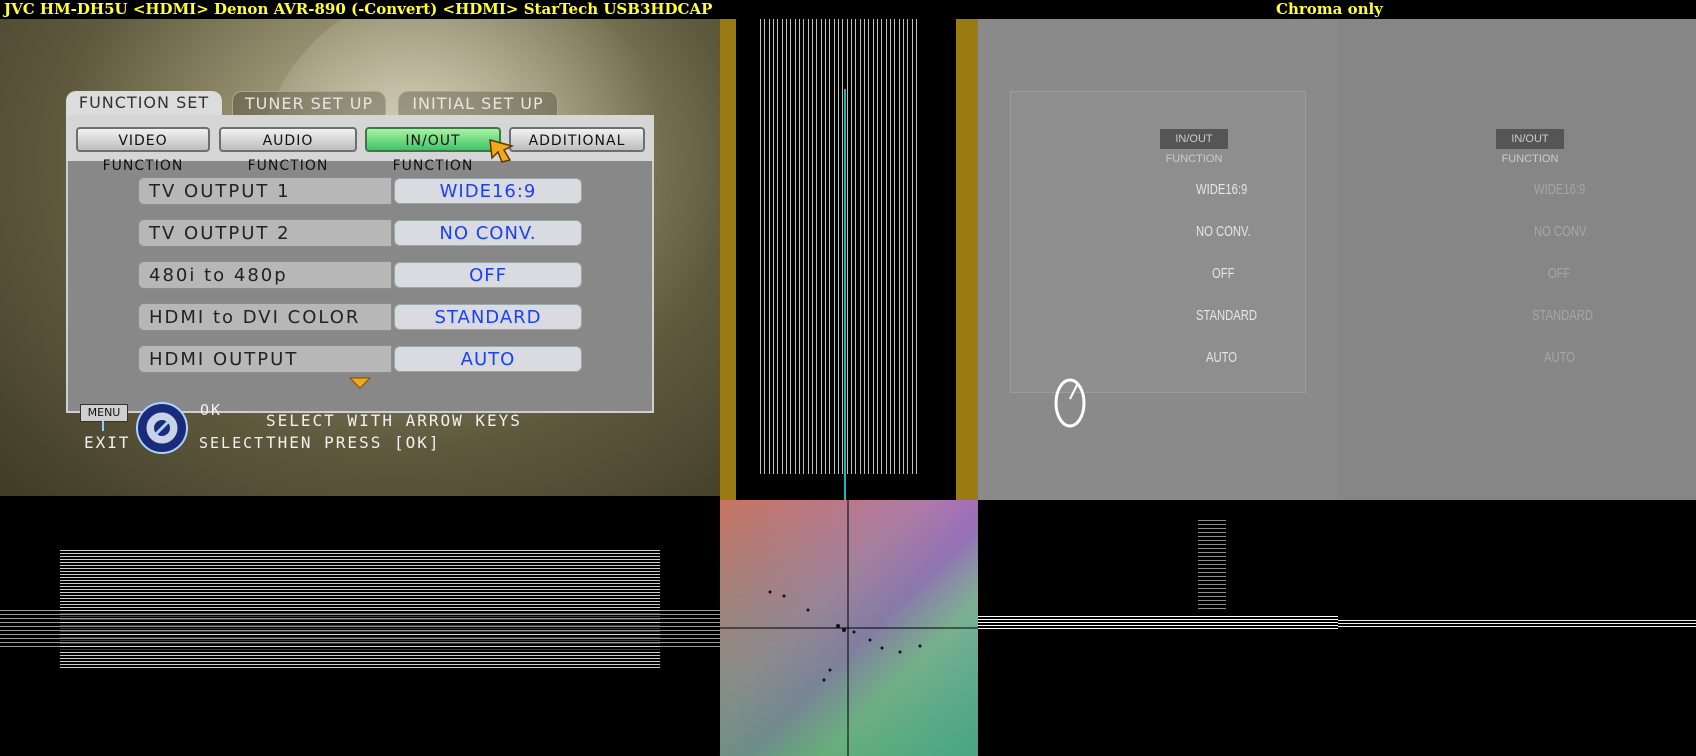  Describe the element at coordinates (501, 150) in the screenshot. I see `cursor-arrow-icon` at that location.